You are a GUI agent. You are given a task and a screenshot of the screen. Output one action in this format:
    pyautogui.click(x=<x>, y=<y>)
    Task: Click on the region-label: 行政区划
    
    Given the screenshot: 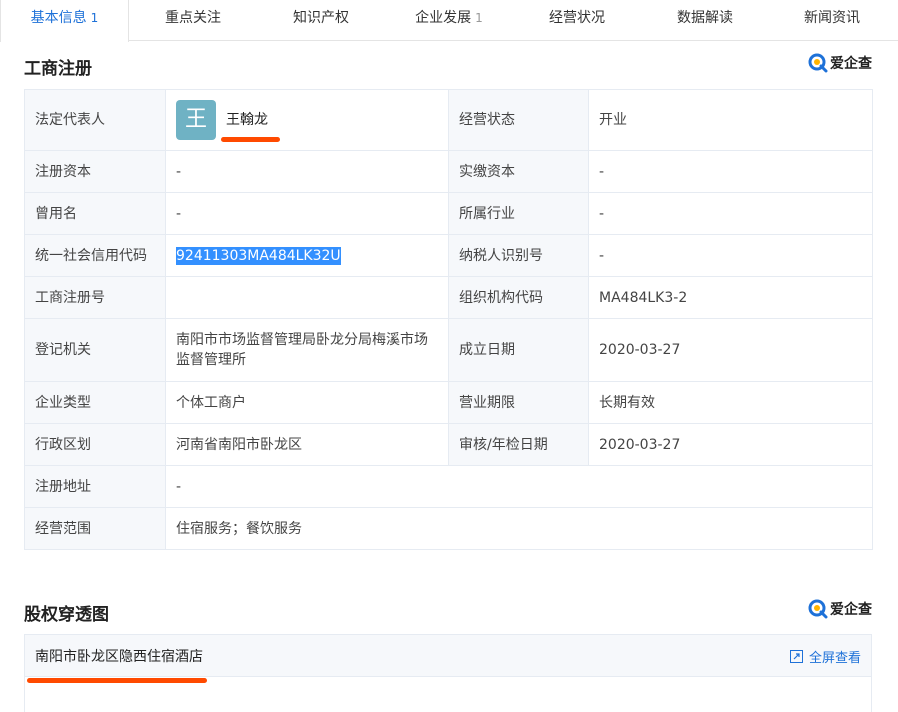 What is the action you would take?
    pyautogui.click(x=95, y=444)
    